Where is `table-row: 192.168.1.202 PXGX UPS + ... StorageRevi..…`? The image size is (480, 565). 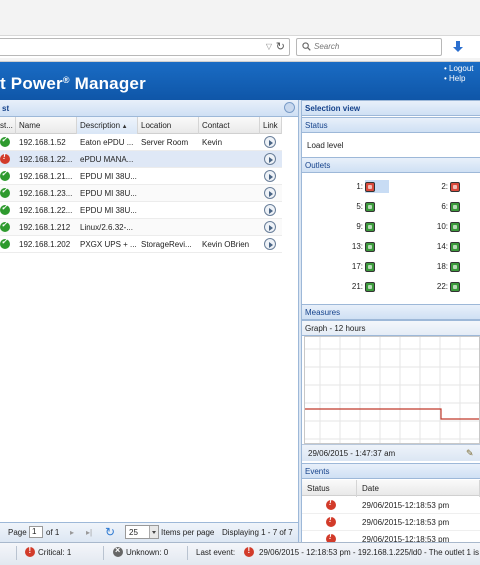 table-row: 192.168.1.202 PXGX UPS + ... StorageRevi..… is located at coordinates (141, 244).